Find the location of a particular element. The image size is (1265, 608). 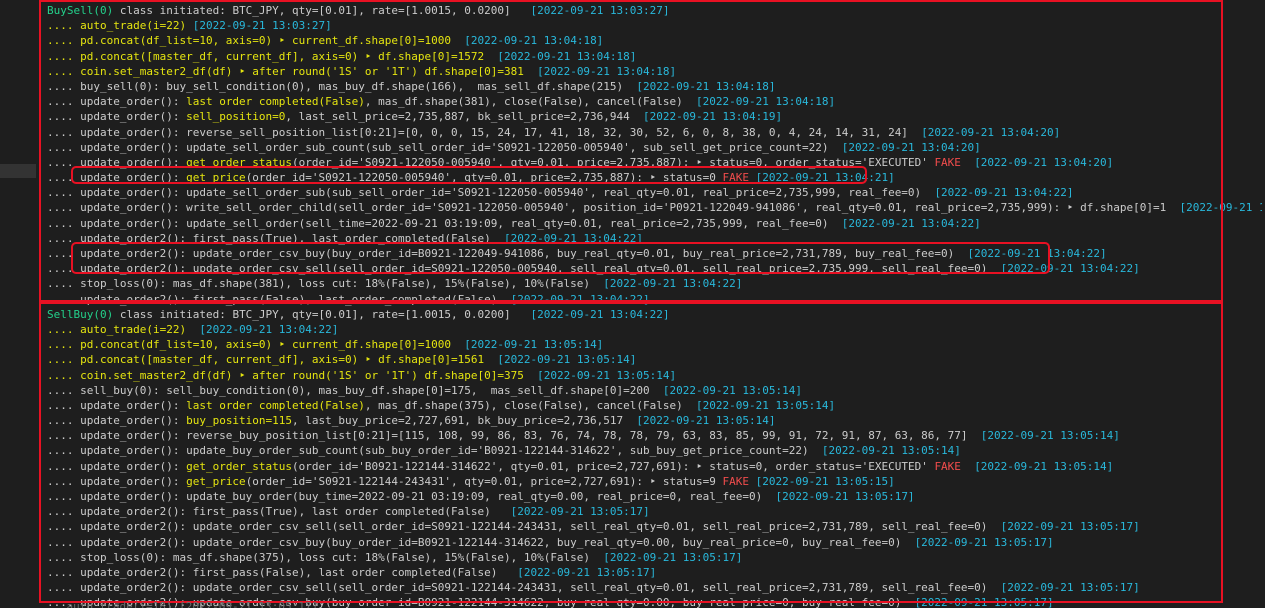

log-text: BuySell(0) is located at coordinates (80, 10).